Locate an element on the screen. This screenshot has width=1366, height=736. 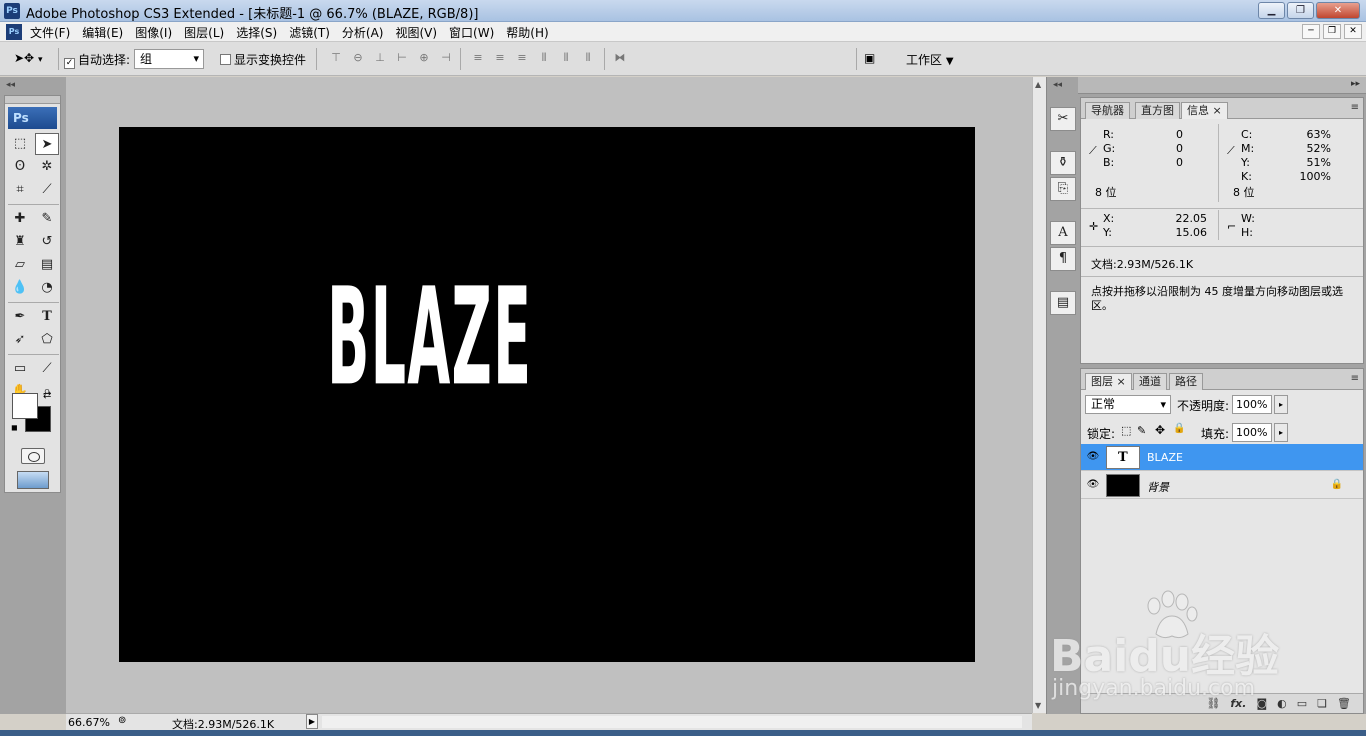
notes-tool-icon: ▭ is located at coordinates (20, 369).